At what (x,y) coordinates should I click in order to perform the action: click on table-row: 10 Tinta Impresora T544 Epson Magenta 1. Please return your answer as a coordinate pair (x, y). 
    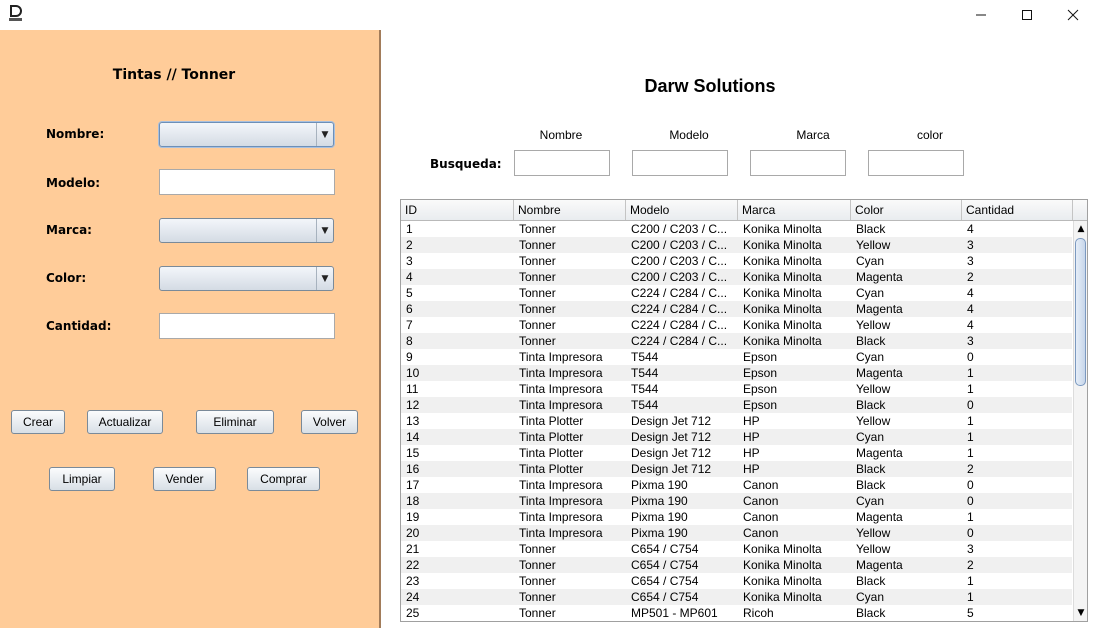
    Looking at the image, I should click on (736, 373).